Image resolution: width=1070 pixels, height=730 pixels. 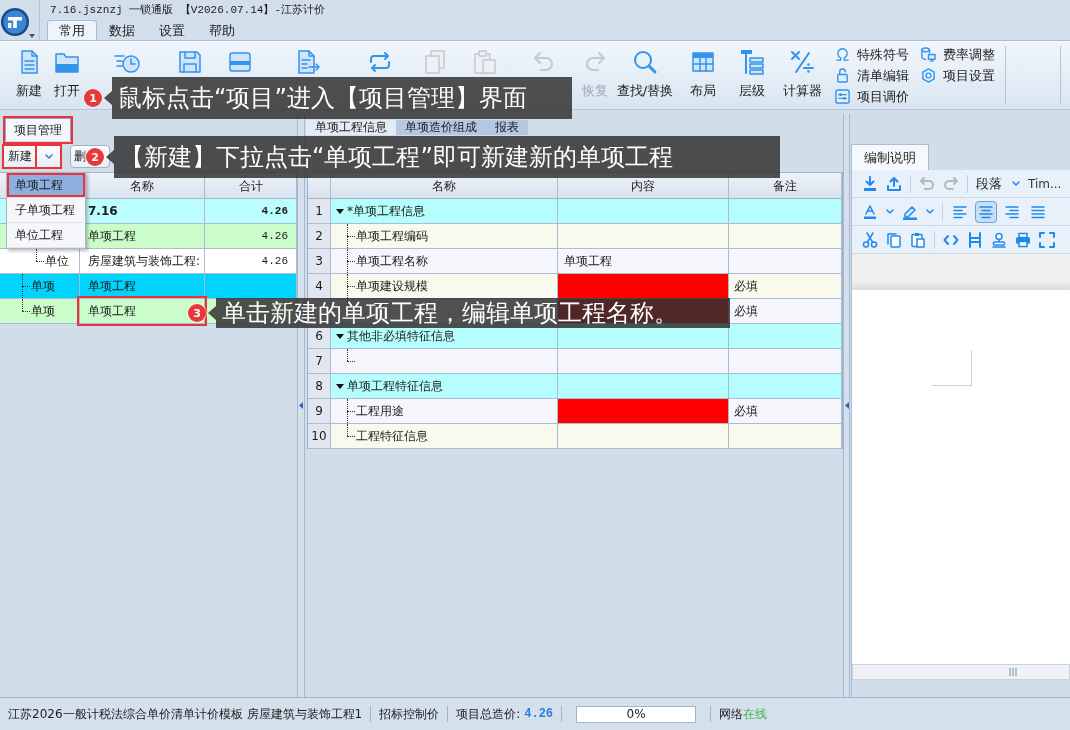 I want to click on app-logo-icon, so click(x=15, y=22).